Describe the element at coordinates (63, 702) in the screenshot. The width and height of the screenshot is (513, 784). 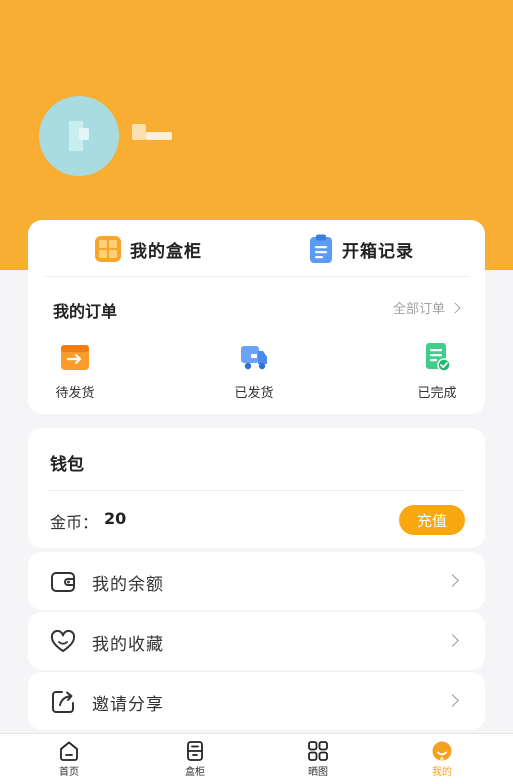
I see `share-icon` at that location.